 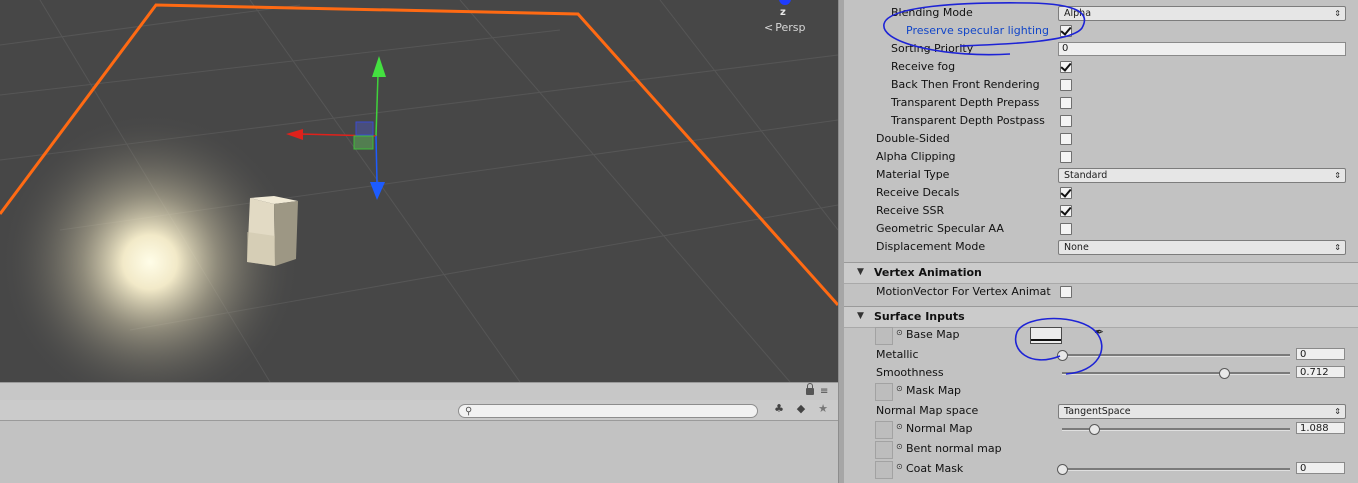 I want to click on normal-map-row: ⊙ Normal Map 1.088, so click(x=1101, y=429).